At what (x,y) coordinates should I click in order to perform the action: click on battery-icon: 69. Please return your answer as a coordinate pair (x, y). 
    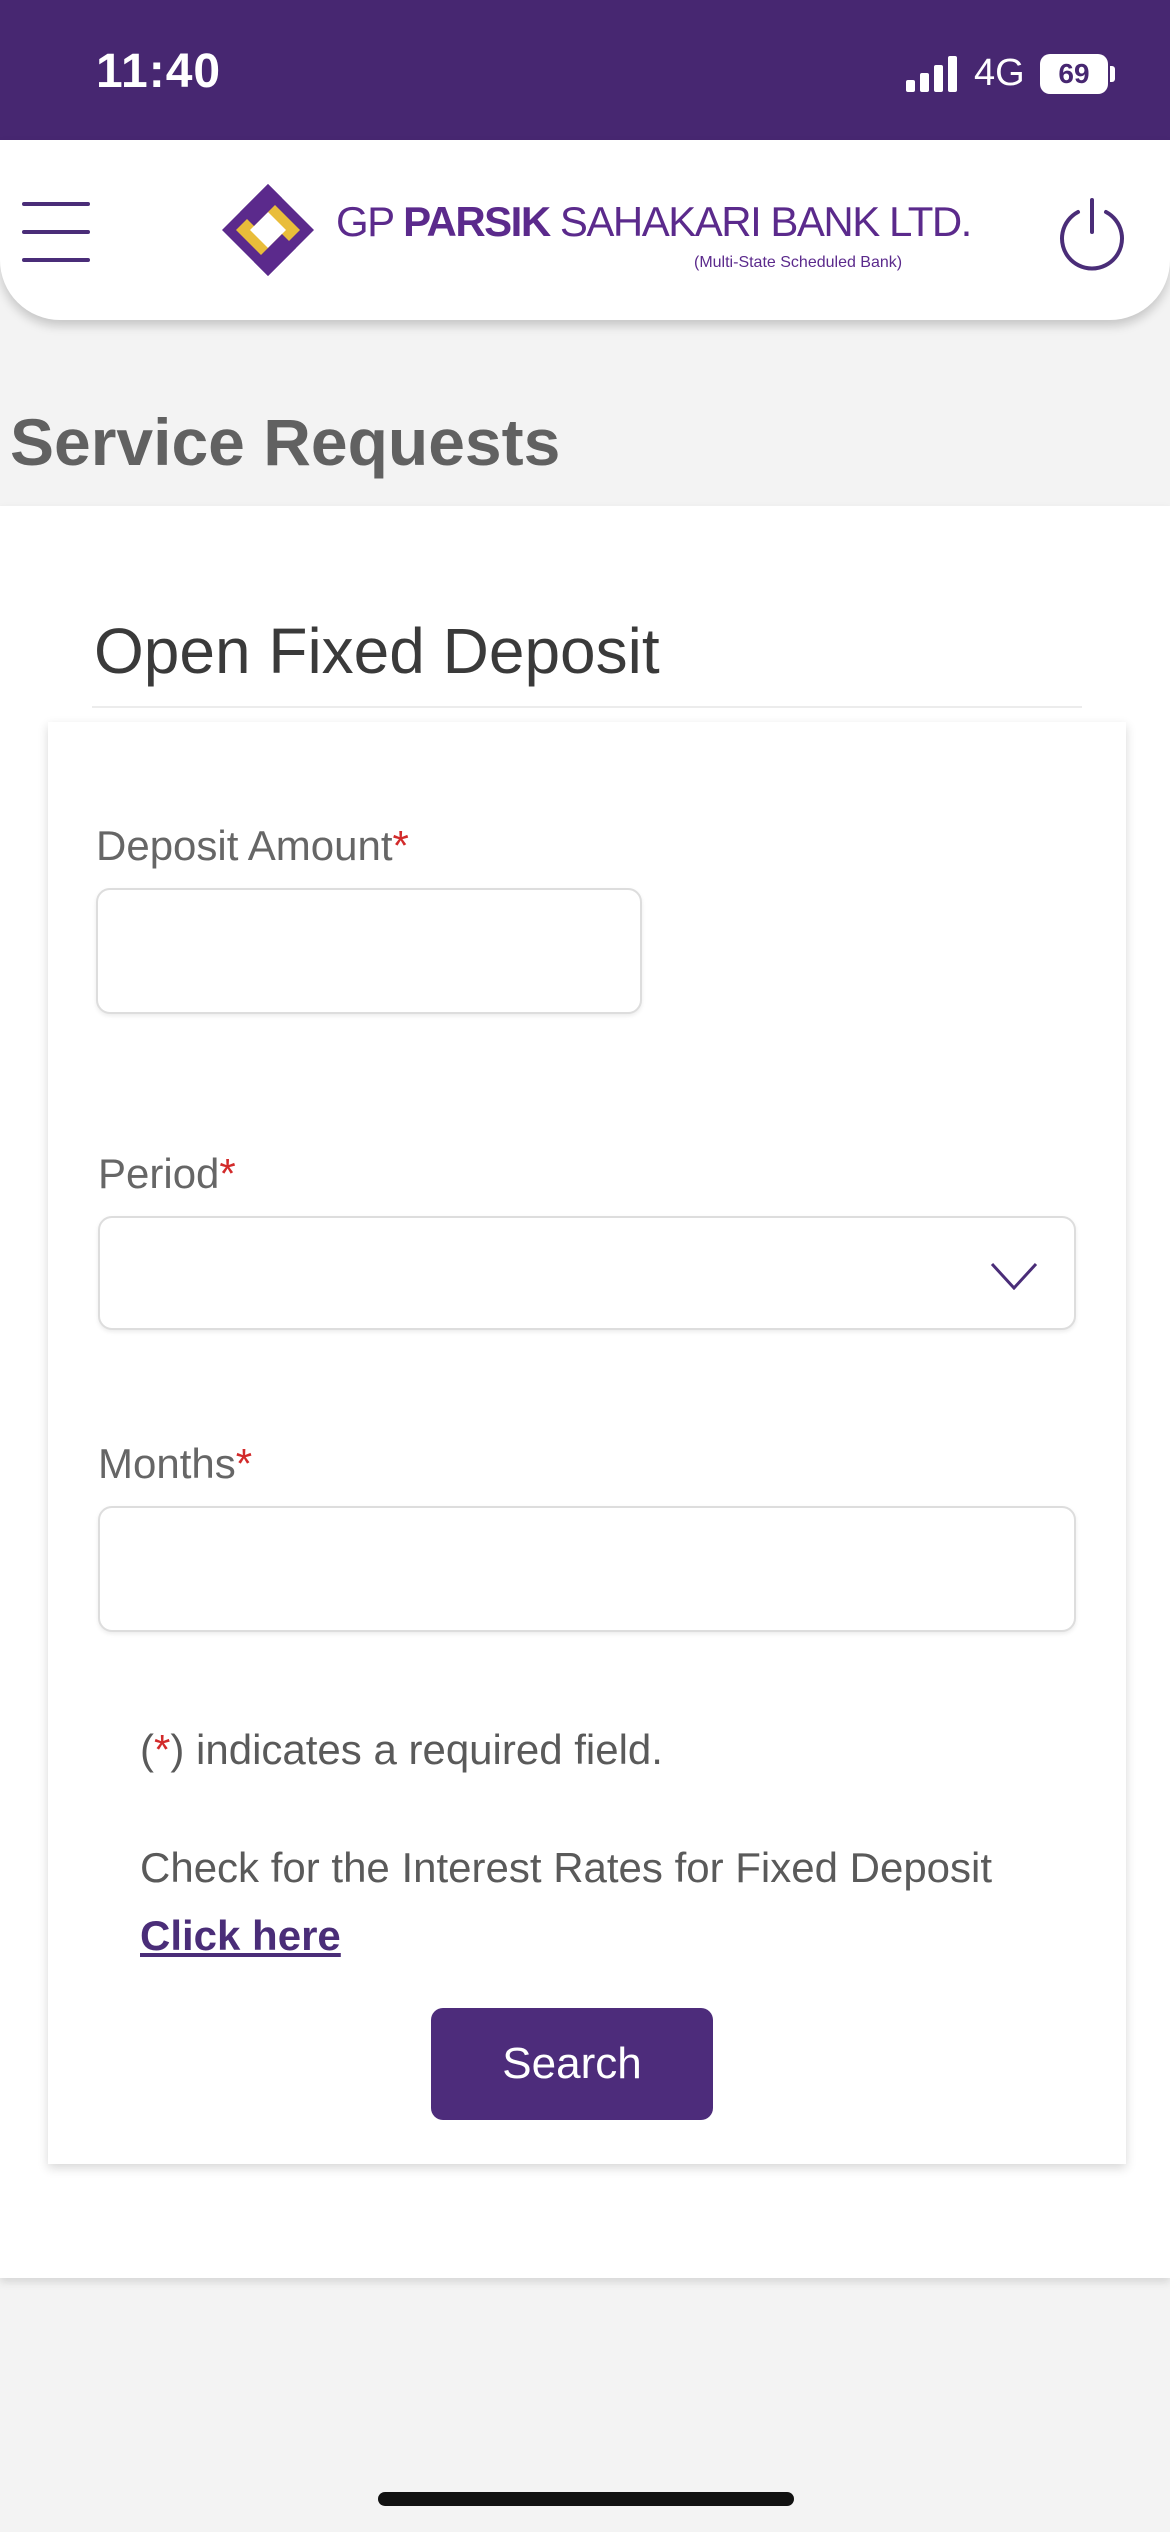
    Looking at the image, I should click on (1078, 74).